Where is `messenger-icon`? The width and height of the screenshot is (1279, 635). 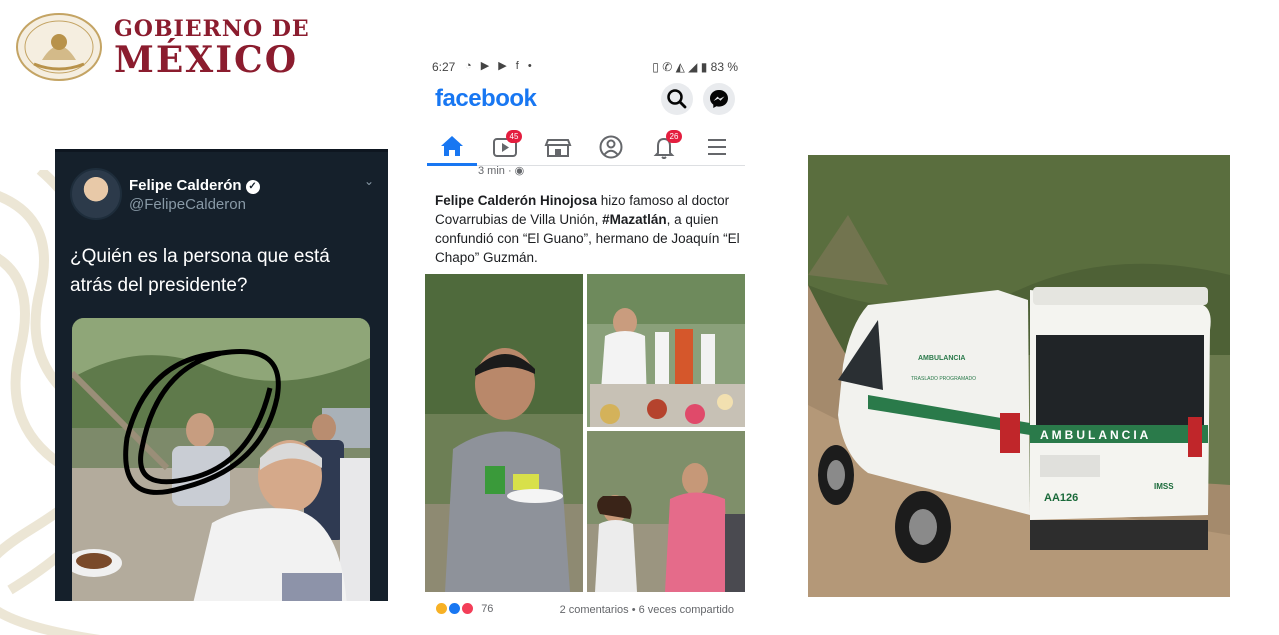
messenger-icon is located at coordinates (719, 99).